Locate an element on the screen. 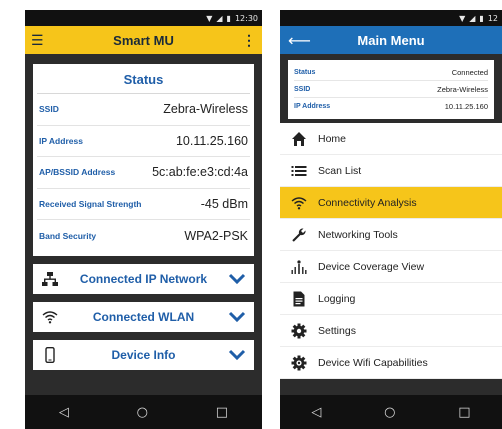 The image size is (502, 429). summary-key: SSID is located at coordinates (302, 89).